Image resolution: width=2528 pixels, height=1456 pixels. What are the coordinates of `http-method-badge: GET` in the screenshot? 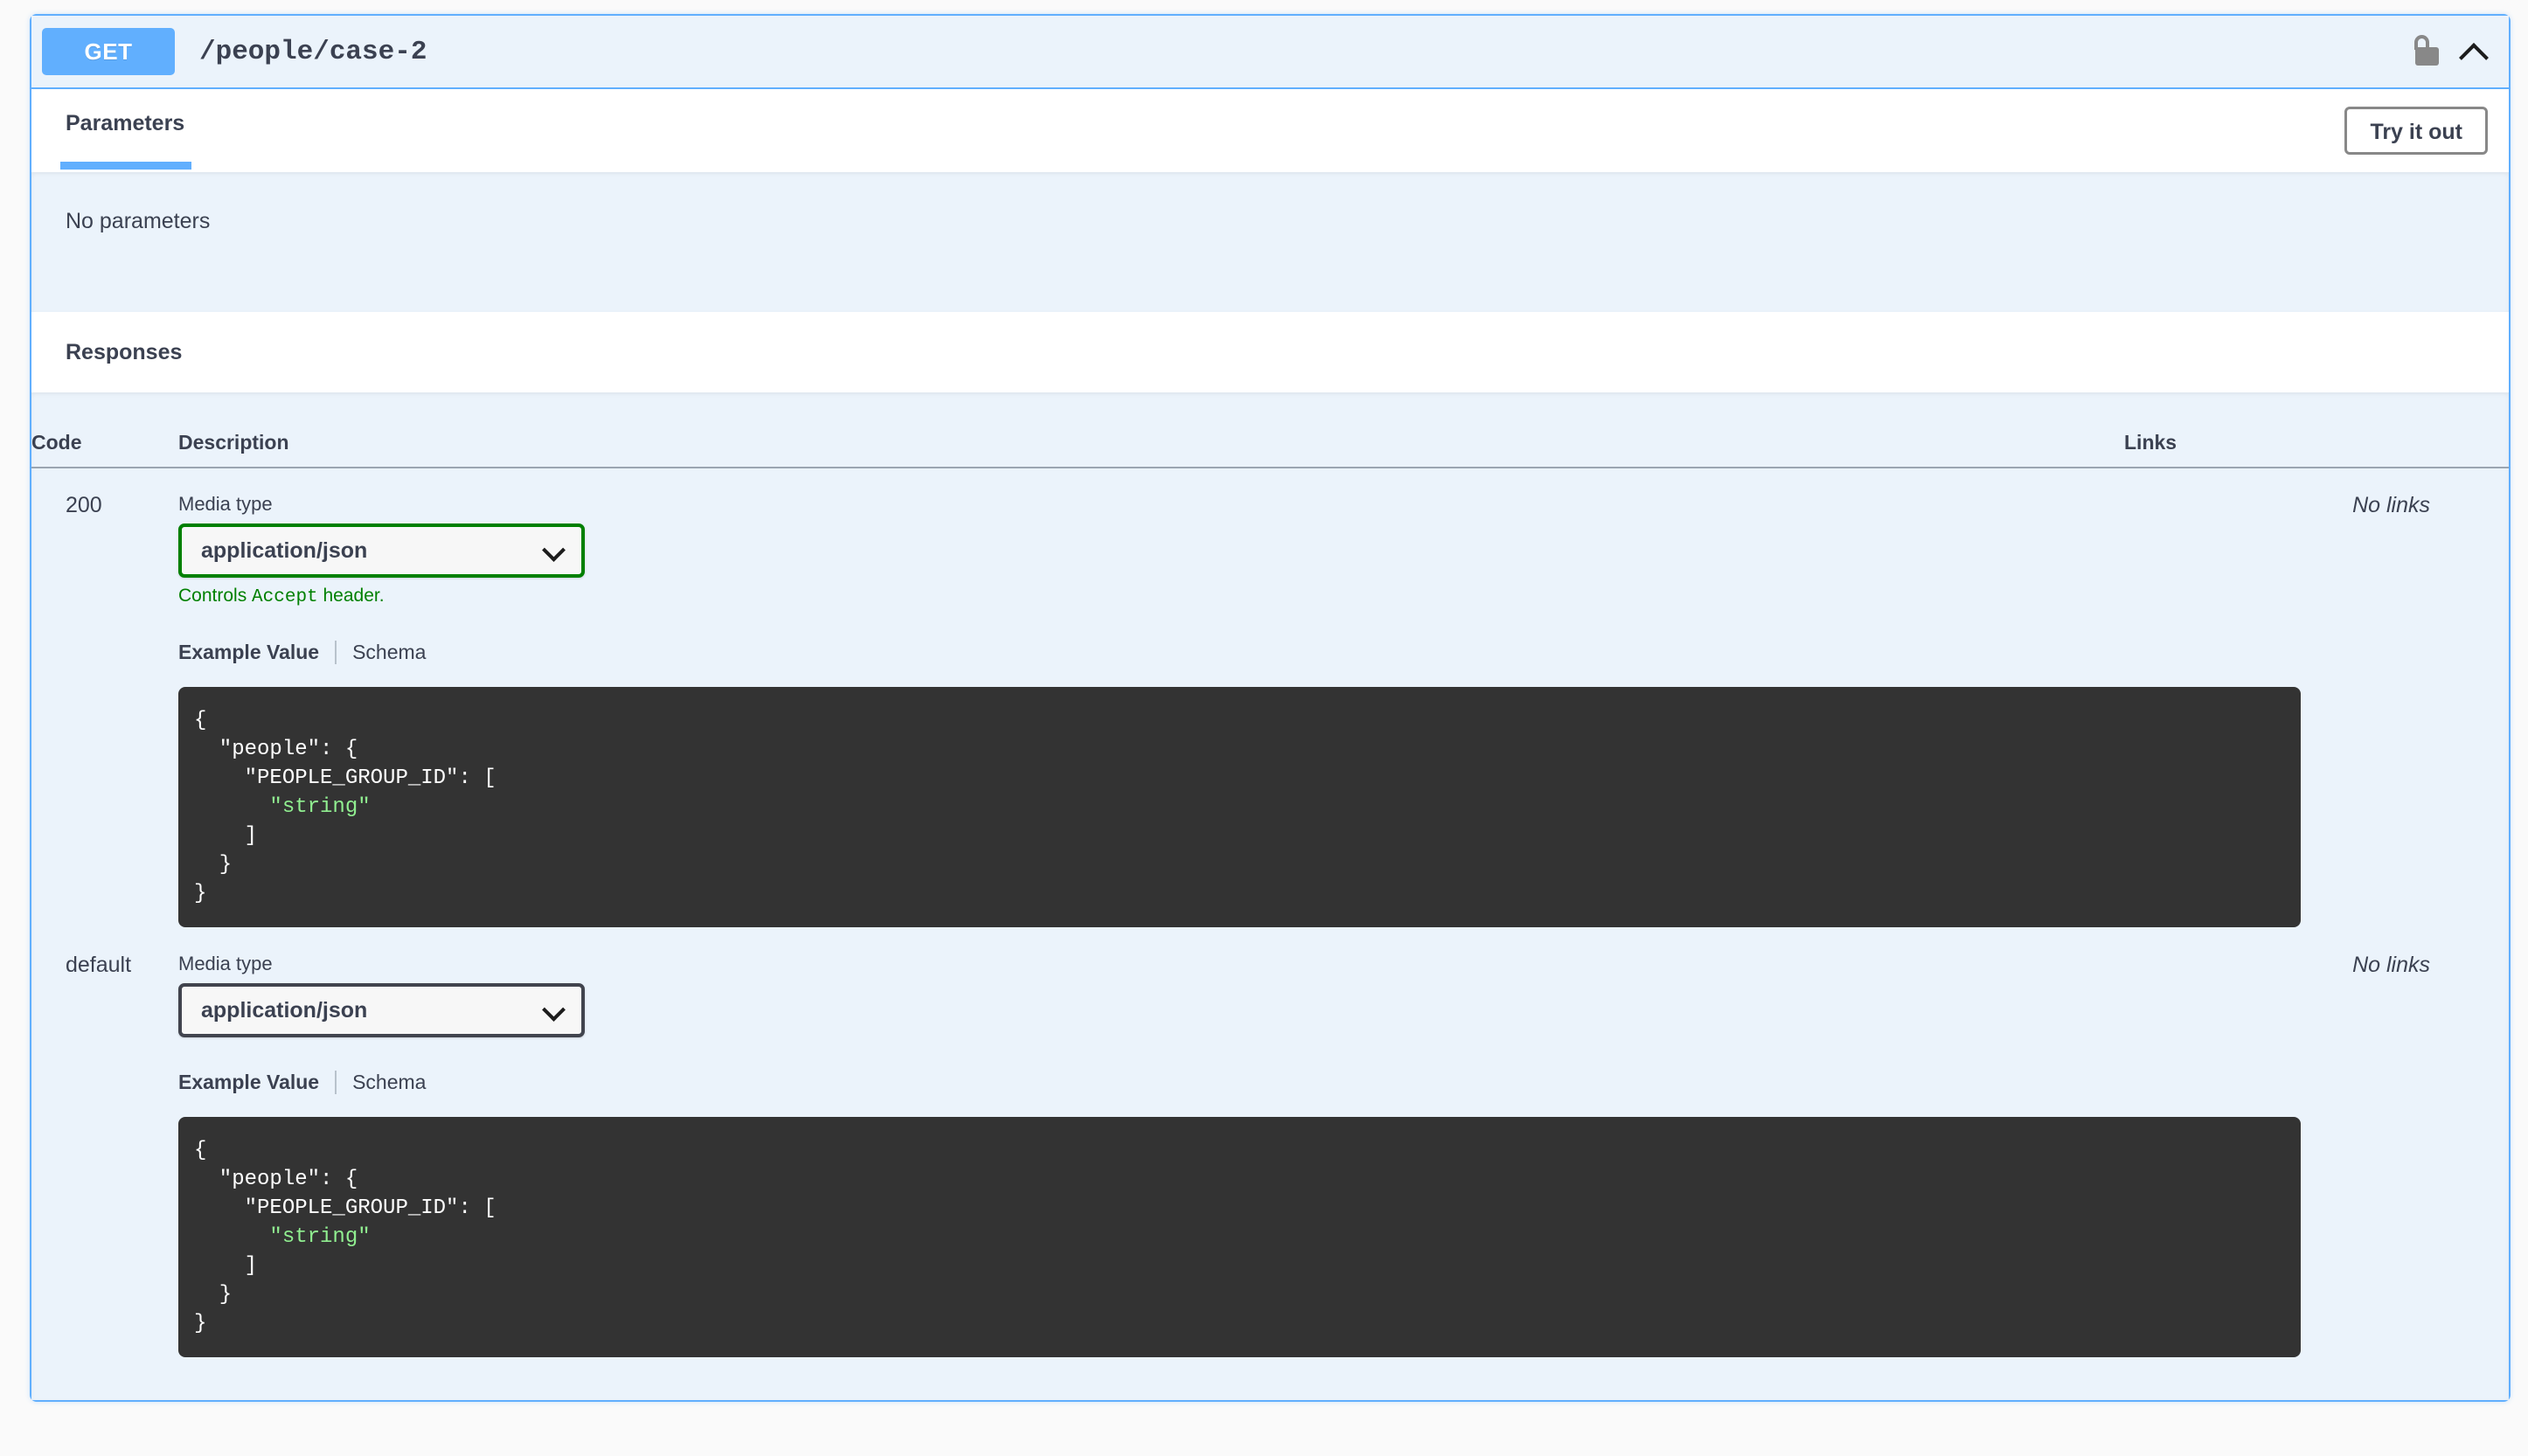 It's located at (108, 51).